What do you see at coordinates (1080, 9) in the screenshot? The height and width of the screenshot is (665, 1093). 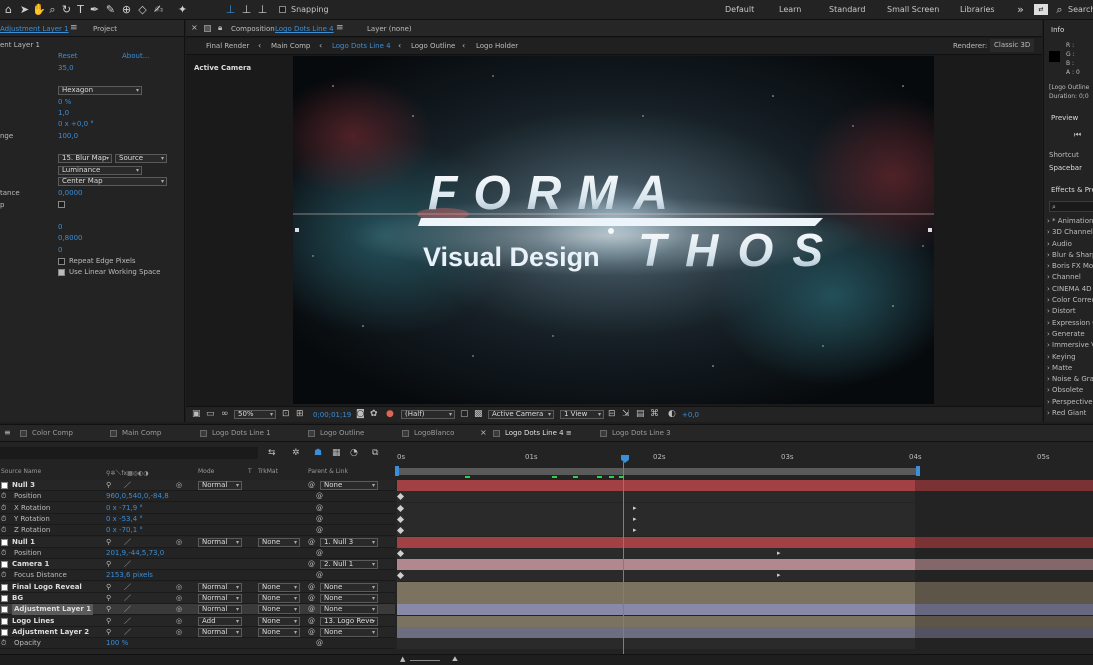 I see `search-label: Search` at bounding box center [1080, 9].